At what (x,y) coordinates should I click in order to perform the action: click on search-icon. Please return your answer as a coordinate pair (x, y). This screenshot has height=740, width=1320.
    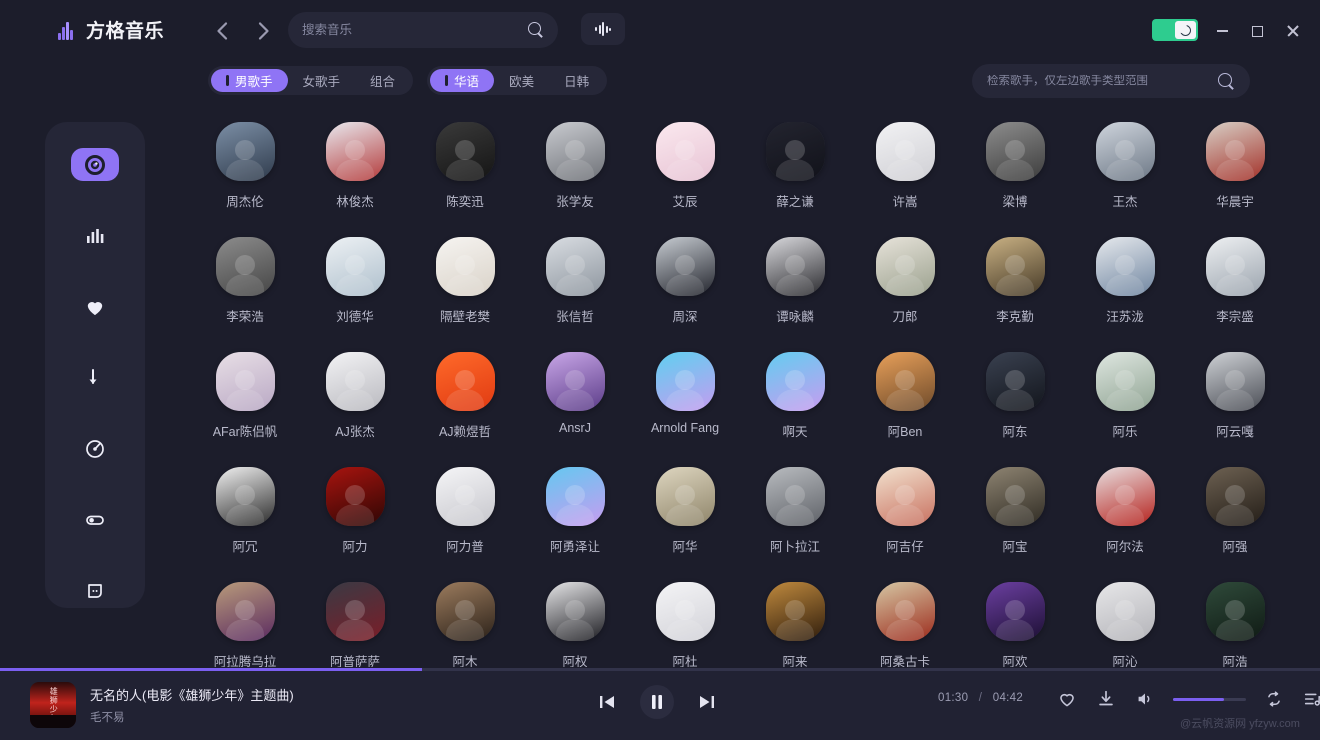
    Looking at the image, I should click on (536, 30).